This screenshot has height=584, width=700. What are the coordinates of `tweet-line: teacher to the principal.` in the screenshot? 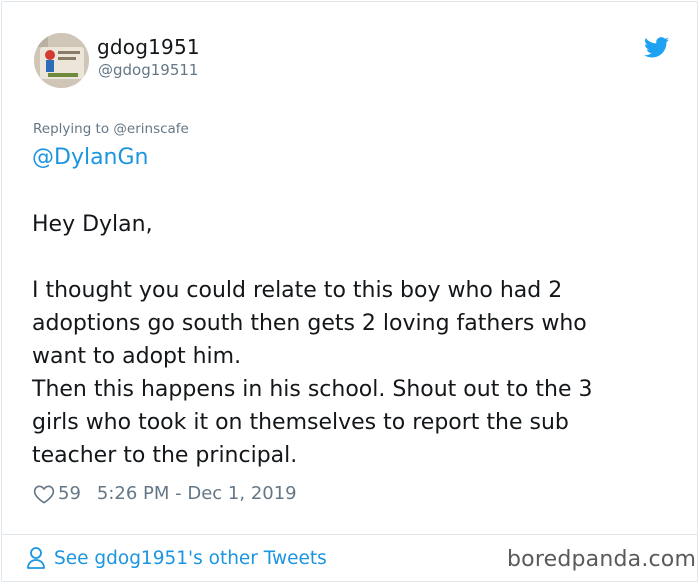 It's located at (165, 455).